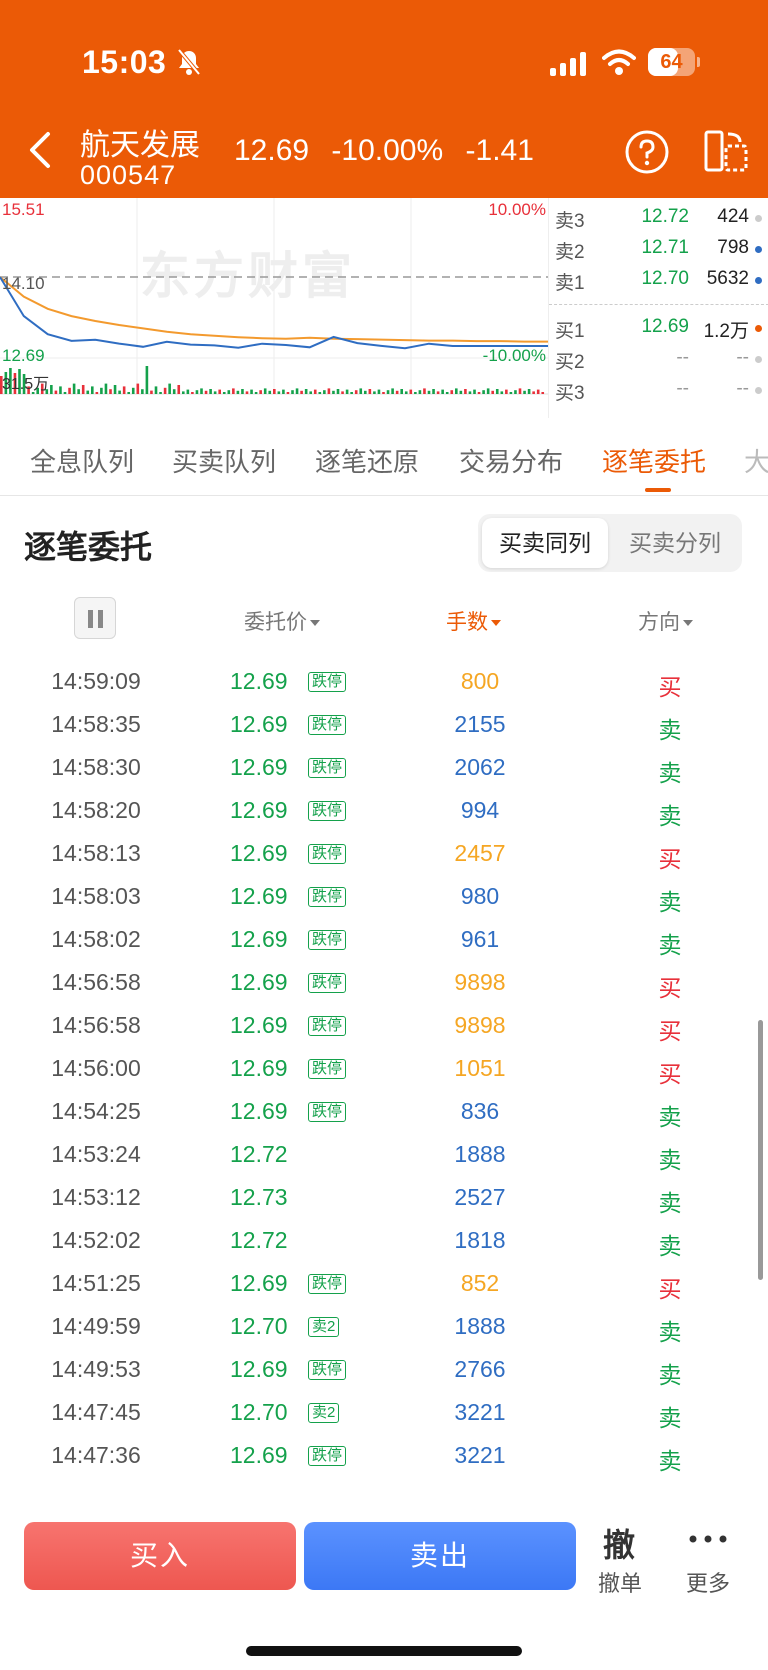 This screenshot has width=768, height=1670. What do you see at coordinates (733, 216) in the screenshot?
I see `ask-volume: 424` at bounding box center [733, 216].